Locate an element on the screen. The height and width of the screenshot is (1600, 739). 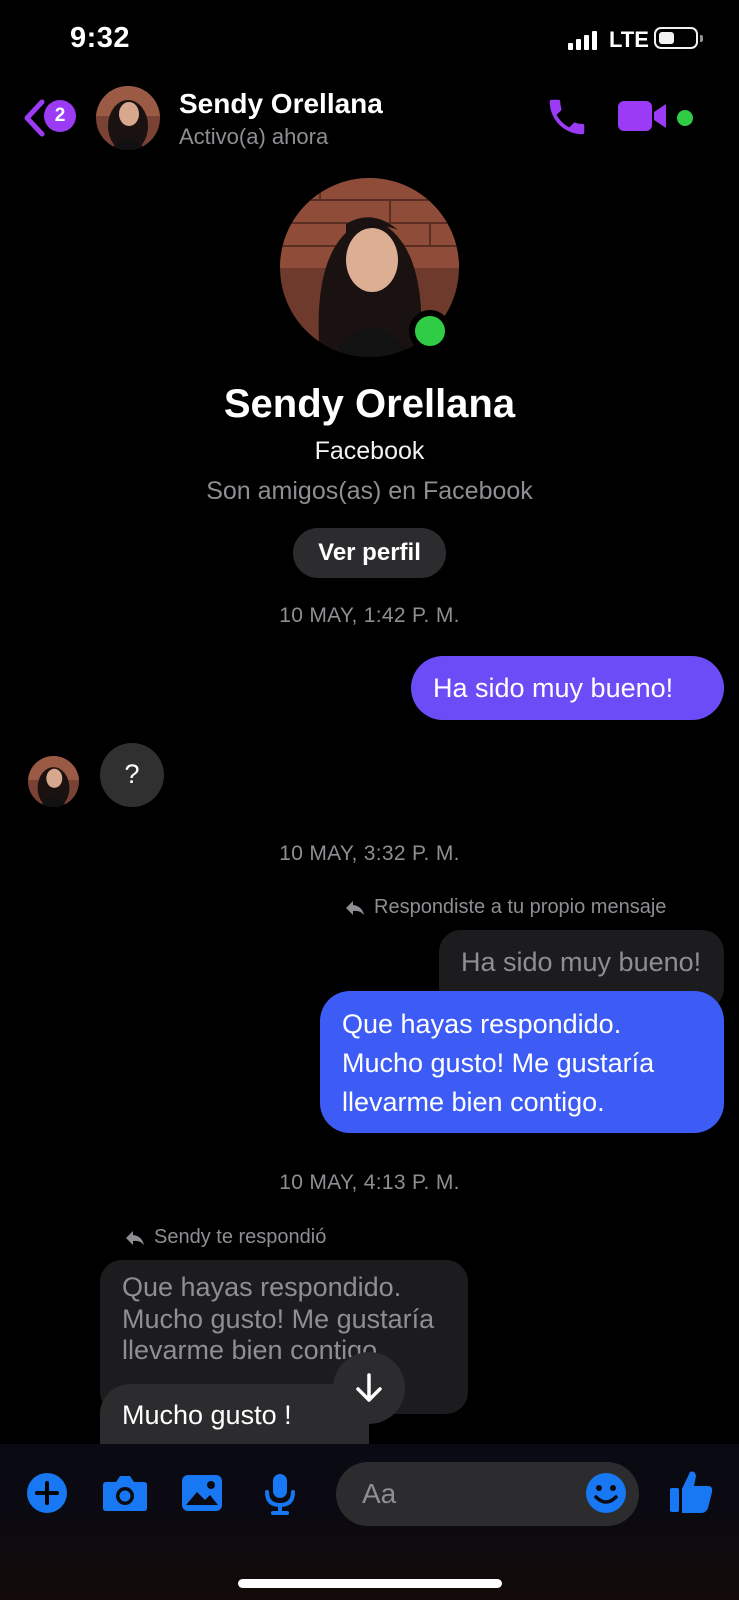
chat-header: 2 Sendy Orellana Activo(a) ahora is located at coordinates (369, 119).